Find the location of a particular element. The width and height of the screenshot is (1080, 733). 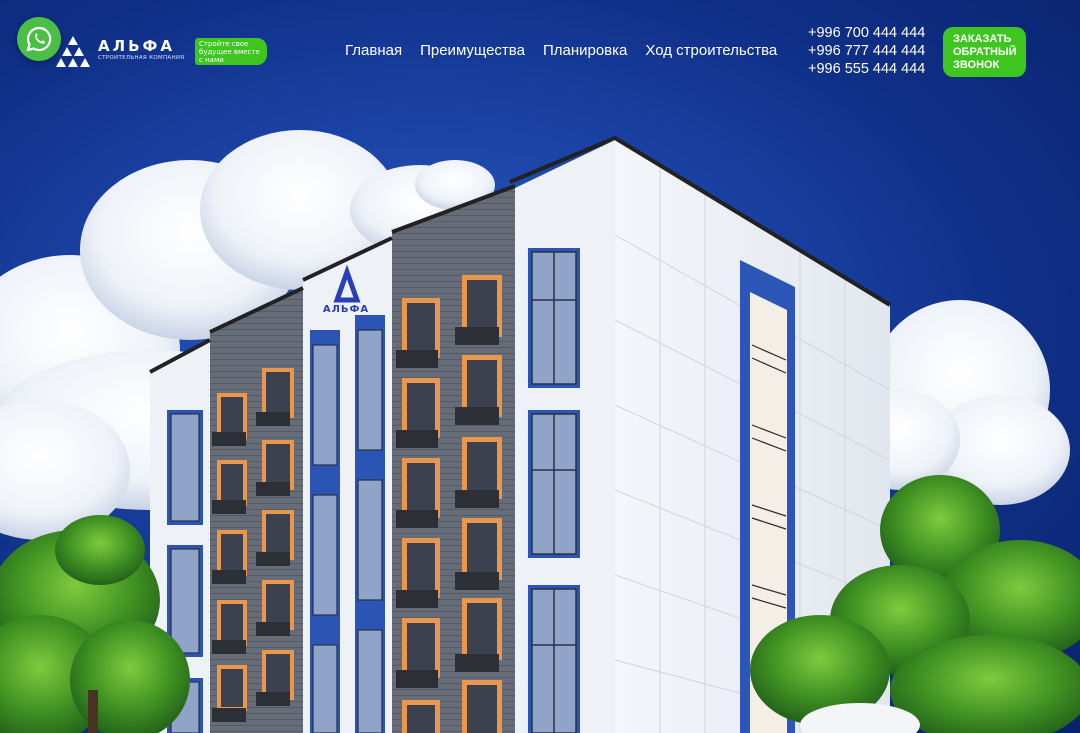

slogan-badge: Стройте свое будущее вместе с нами is located at coordinates (231, 51).